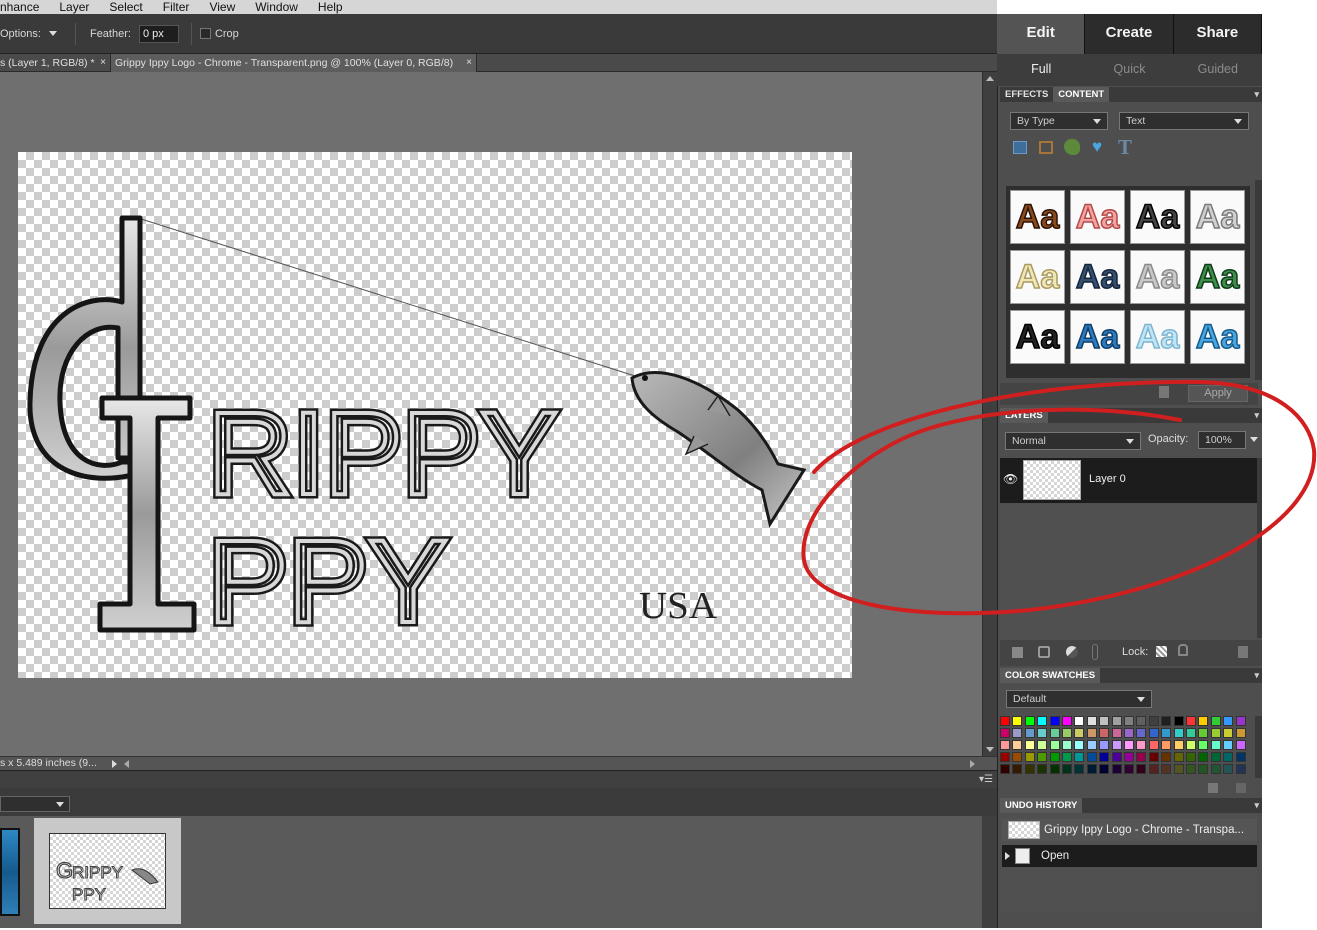 Image resolution: width=1317 pixels, height=930 pixels. I want to click on new-layer-icon, so click(1017, 652).